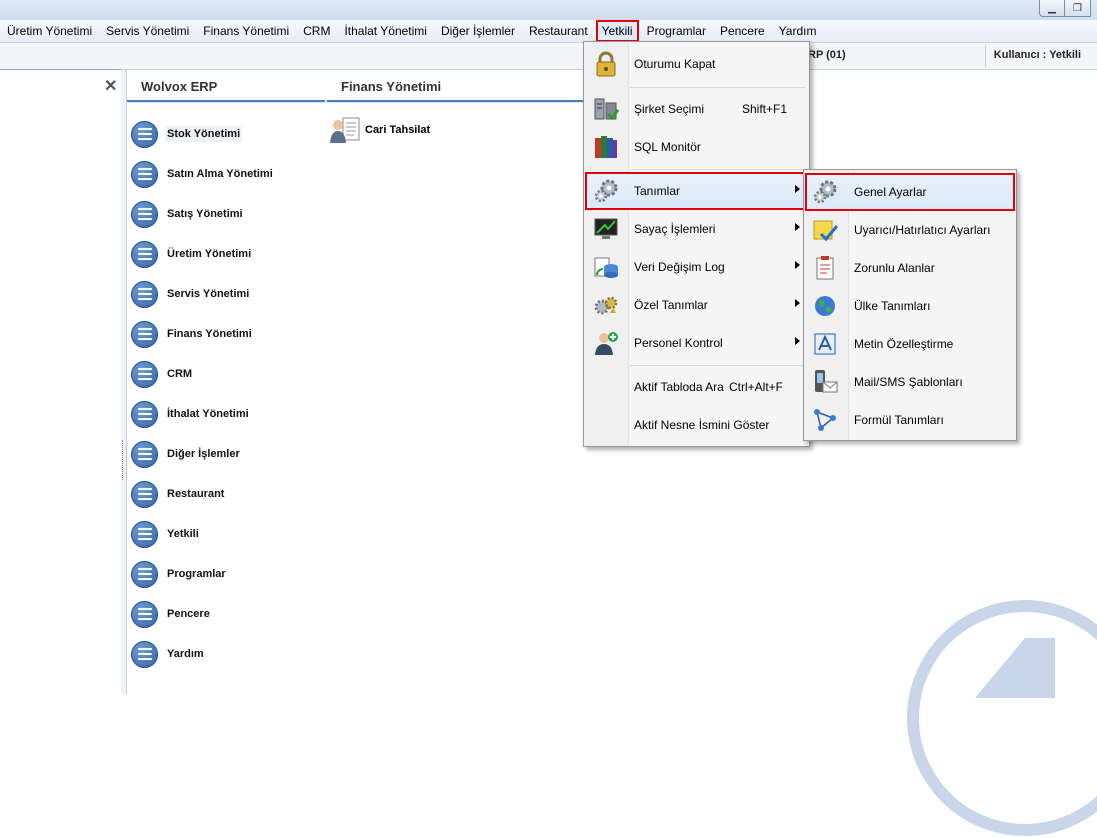  I want to click on nav-item-programlar: Programlar, so click(203, 574).